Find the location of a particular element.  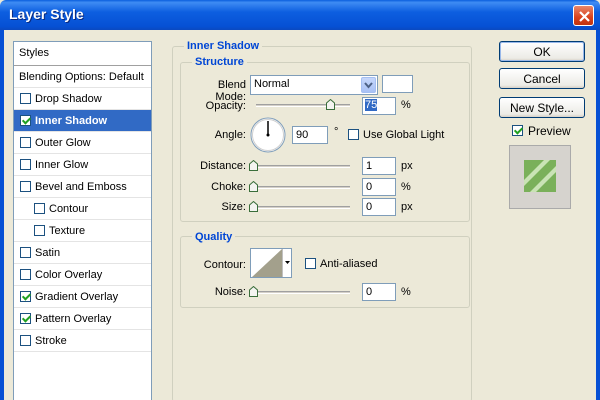

noise-unit: % is located at coordinates (406, 292).